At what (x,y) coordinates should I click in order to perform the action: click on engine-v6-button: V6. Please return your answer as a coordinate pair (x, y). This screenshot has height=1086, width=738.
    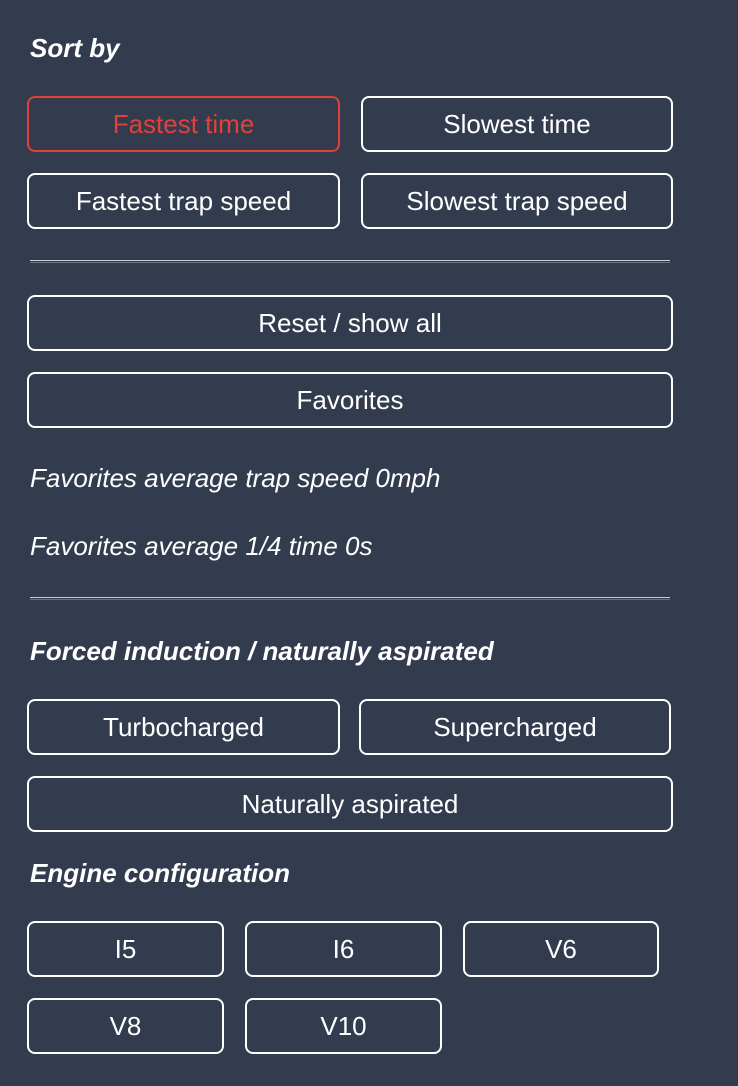
    Looking at the image, I should click on (561, 949).